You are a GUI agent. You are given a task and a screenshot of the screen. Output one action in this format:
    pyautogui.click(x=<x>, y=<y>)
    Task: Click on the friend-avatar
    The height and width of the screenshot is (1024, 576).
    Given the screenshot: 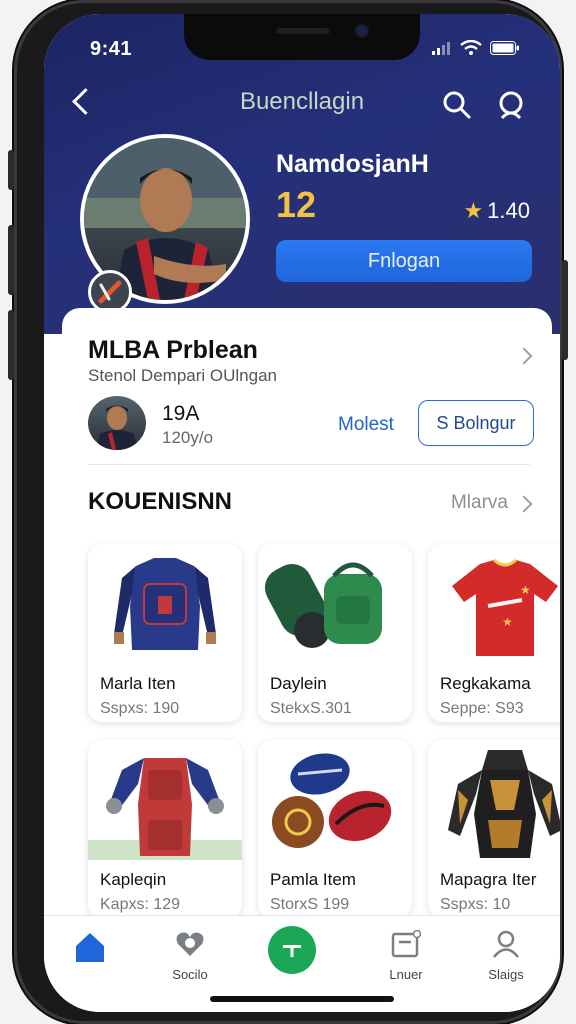 What is the action you would take?
    pyautogui.click(x=117, y=423)
    